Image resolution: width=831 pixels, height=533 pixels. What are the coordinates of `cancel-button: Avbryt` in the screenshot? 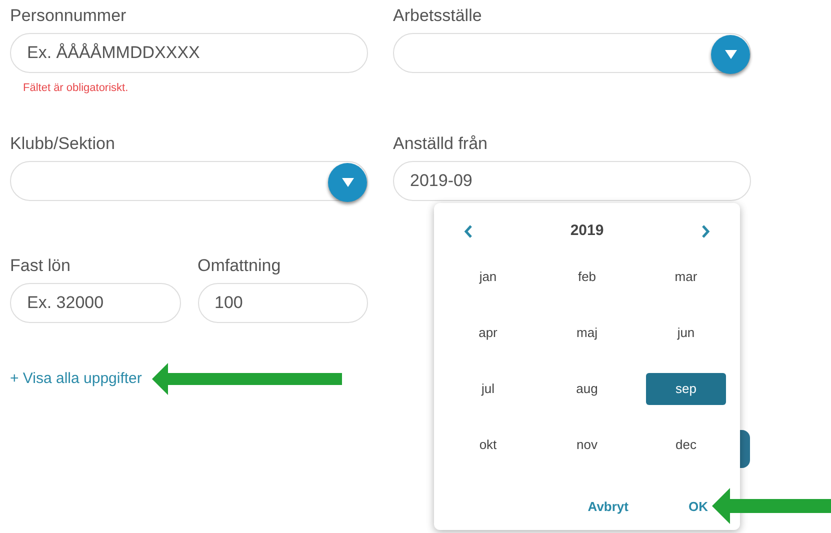 It's located at (608, 506).